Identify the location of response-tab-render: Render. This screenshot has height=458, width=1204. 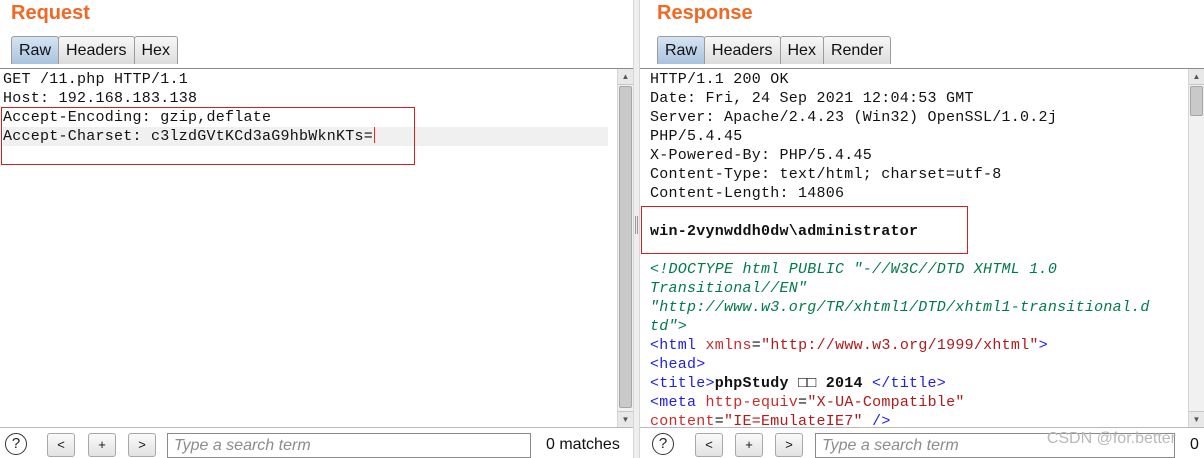
(857, 50).